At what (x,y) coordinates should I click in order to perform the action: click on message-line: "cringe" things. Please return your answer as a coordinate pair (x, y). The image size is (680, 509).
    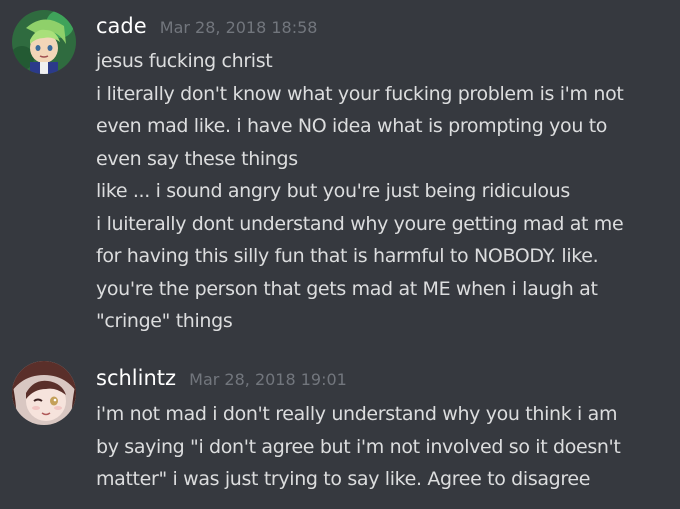
    Looking at the image, I should click on (164, 321).